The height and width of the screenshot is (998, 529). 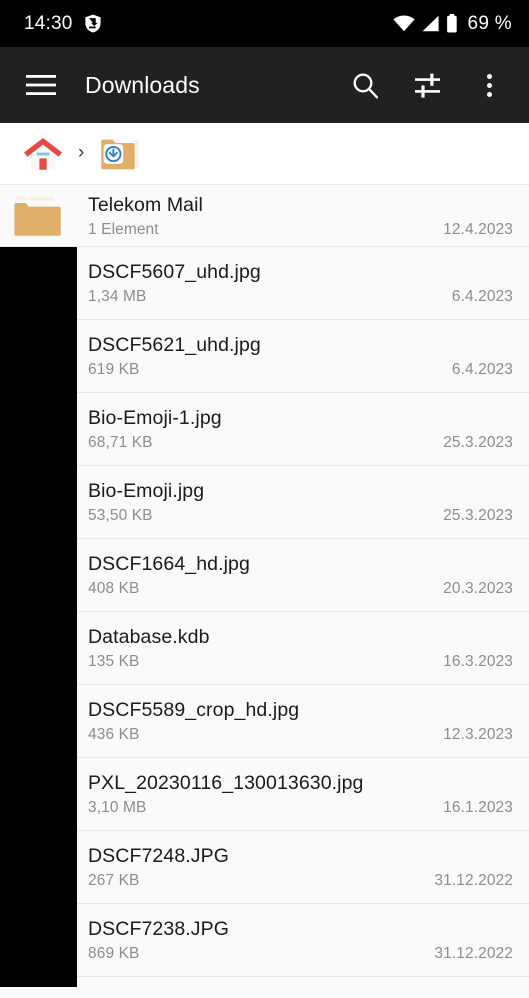 What do you see at coordinates (159, 929) in the screenshot?
I see `file-name: DSCF7238.JPG` at bounding box center [159, 929].